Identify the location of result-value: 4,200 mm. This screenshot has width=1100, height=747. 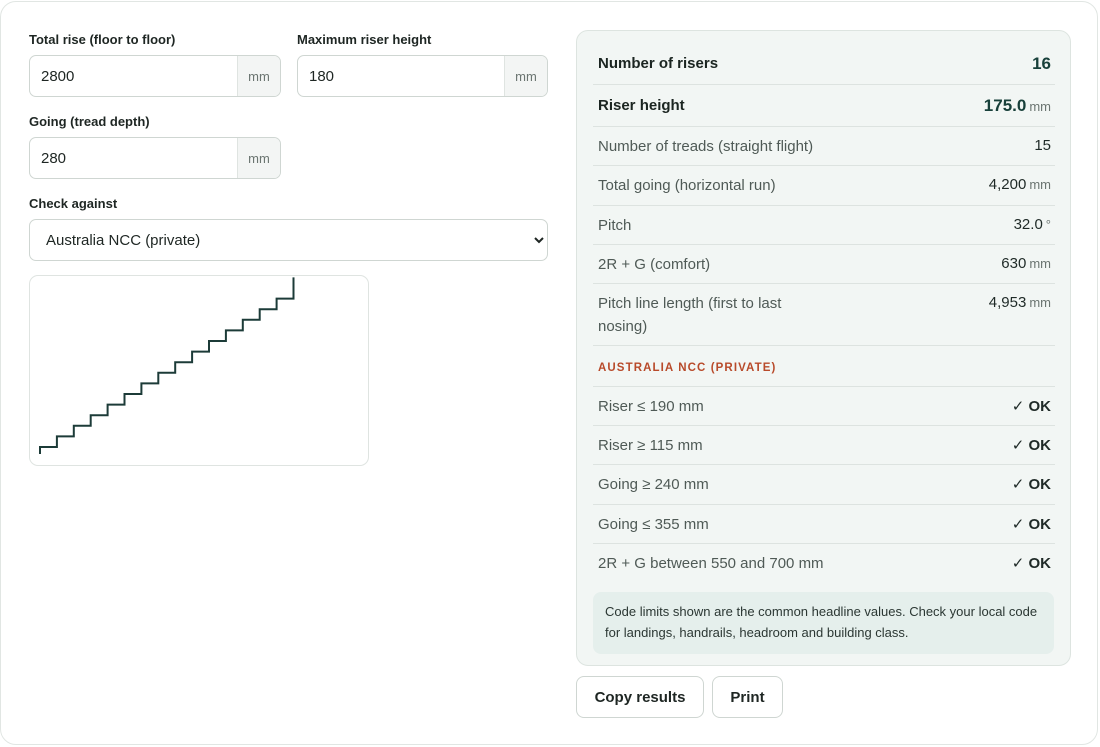
(1020, 184).